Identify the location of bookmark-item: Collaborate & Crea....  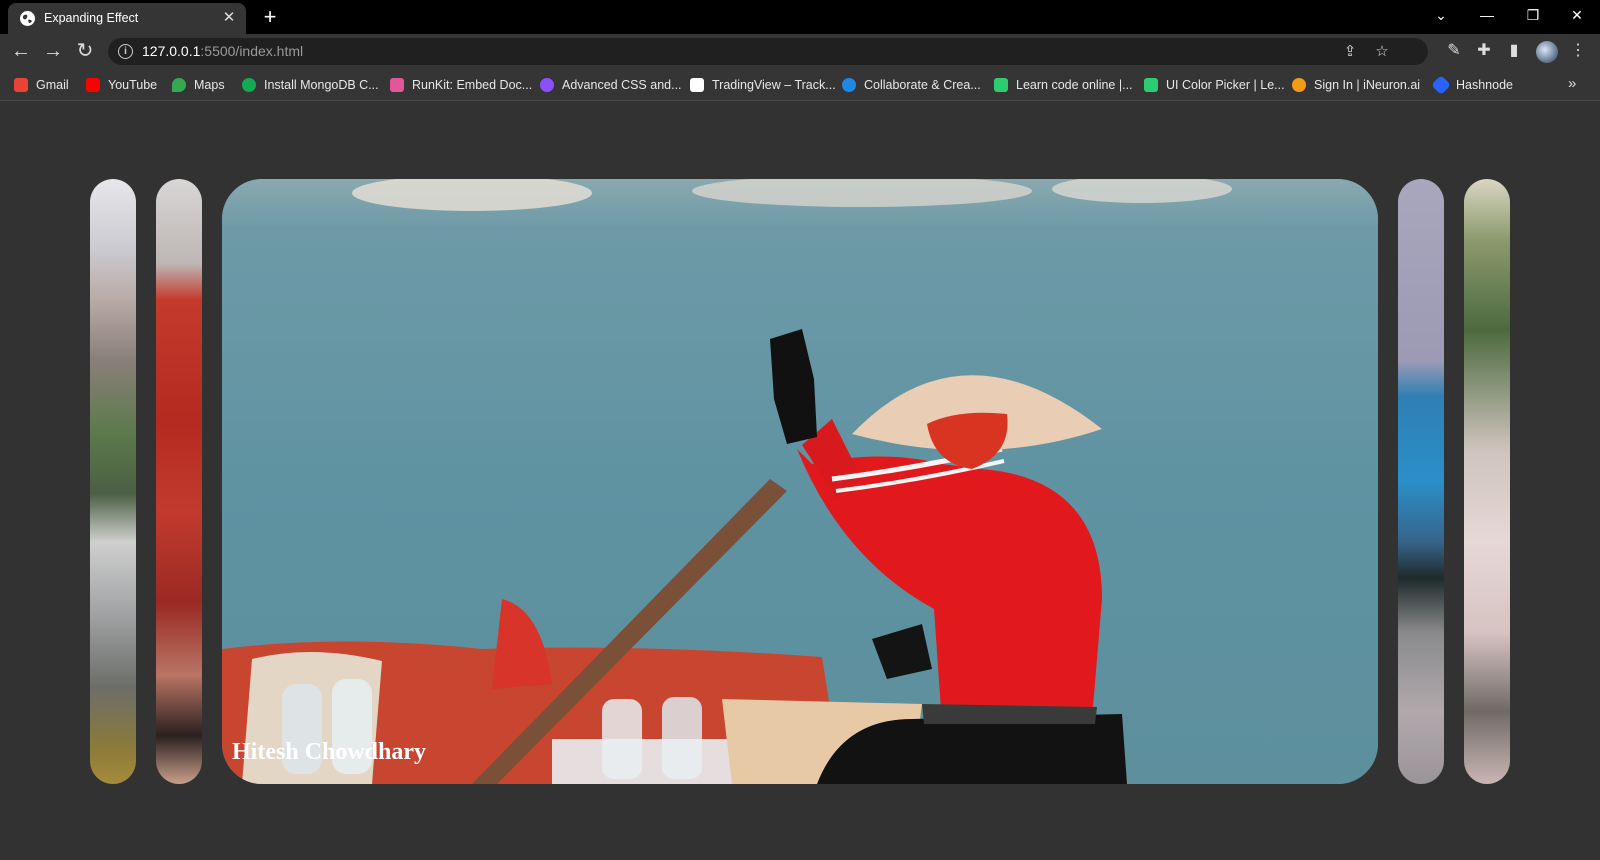
(911, 85).